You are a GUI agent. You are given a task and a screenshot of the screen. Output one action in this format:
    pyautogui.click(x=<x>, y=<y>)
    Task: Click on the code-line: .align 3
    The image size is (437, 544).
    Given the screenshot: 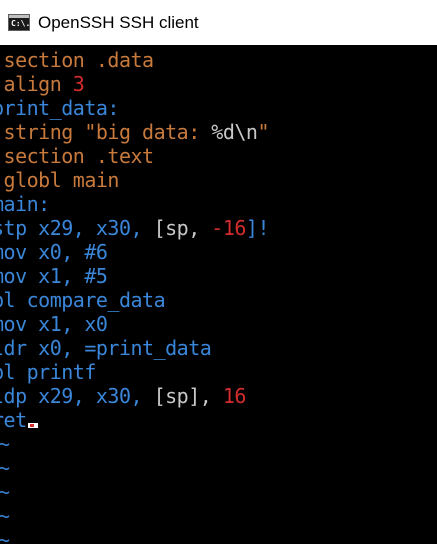 What is the action you would take?
    pyautogui.click(x=42, y=84)
    